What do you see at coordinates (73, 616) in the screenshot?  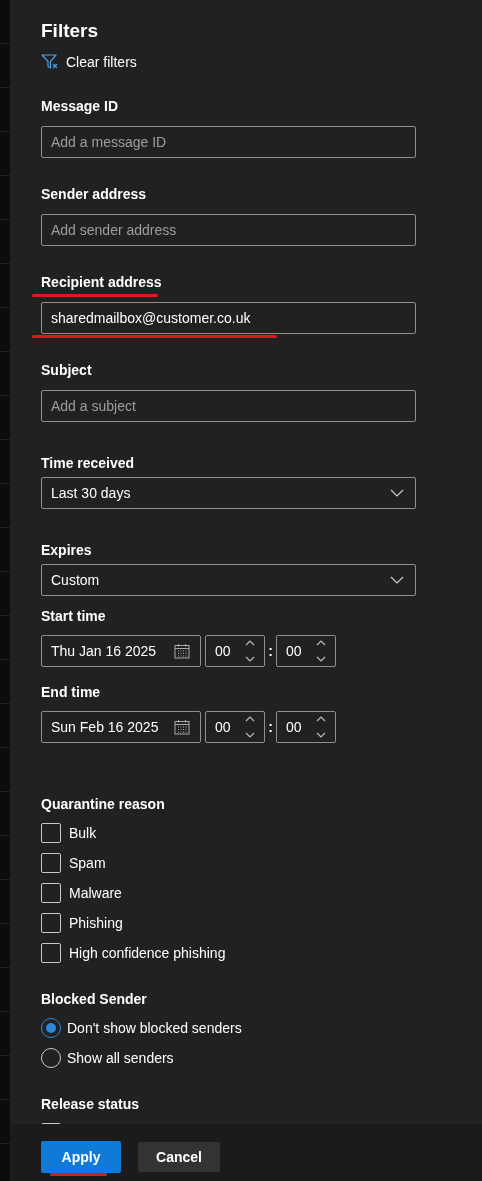 I see `field-label: Start time` at bounding box center [73, 616].